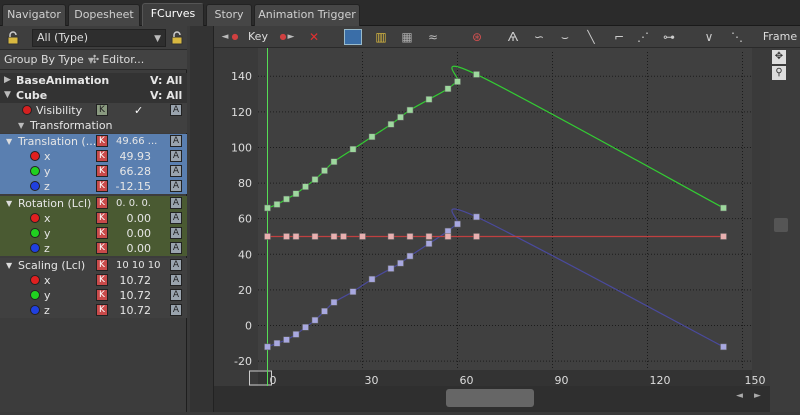 This screenshot has height=415, width=800. Describe the element at coordinates (93, 156) in the screenshot. I see `tree-item-translation-x: x K 49.93 A` at that location.